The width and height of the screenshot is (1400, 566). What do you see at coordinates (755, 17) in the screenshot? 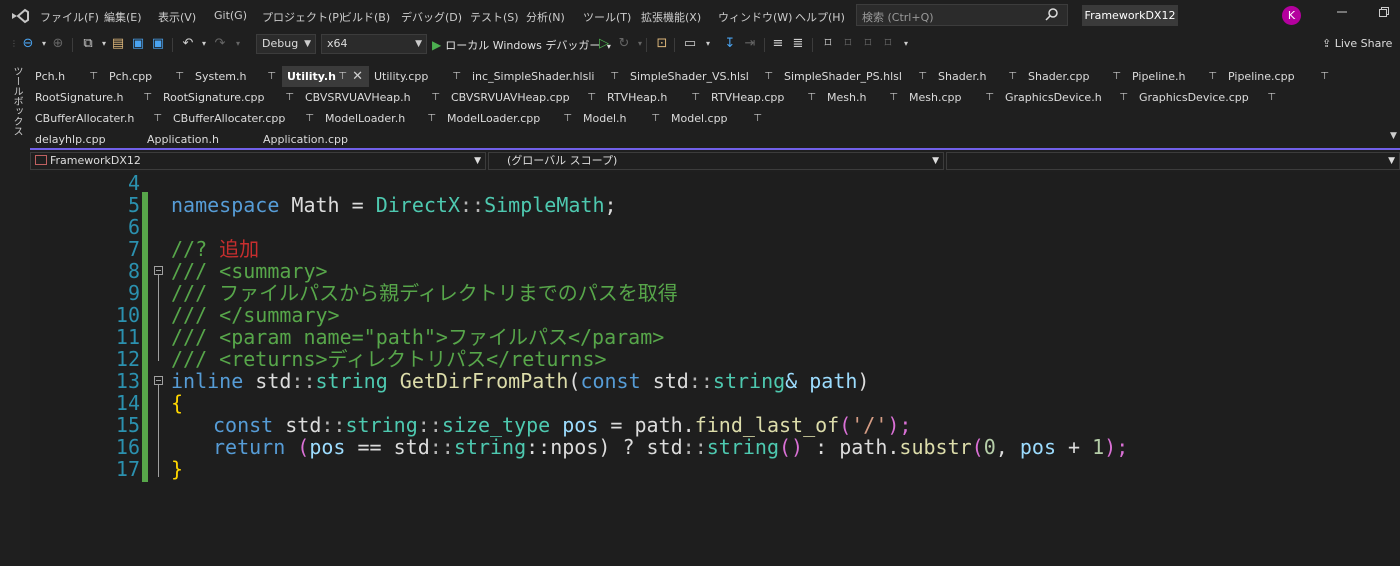
I see `menu-window: ウィンドウ(W)` at bounding box center [755, 17].